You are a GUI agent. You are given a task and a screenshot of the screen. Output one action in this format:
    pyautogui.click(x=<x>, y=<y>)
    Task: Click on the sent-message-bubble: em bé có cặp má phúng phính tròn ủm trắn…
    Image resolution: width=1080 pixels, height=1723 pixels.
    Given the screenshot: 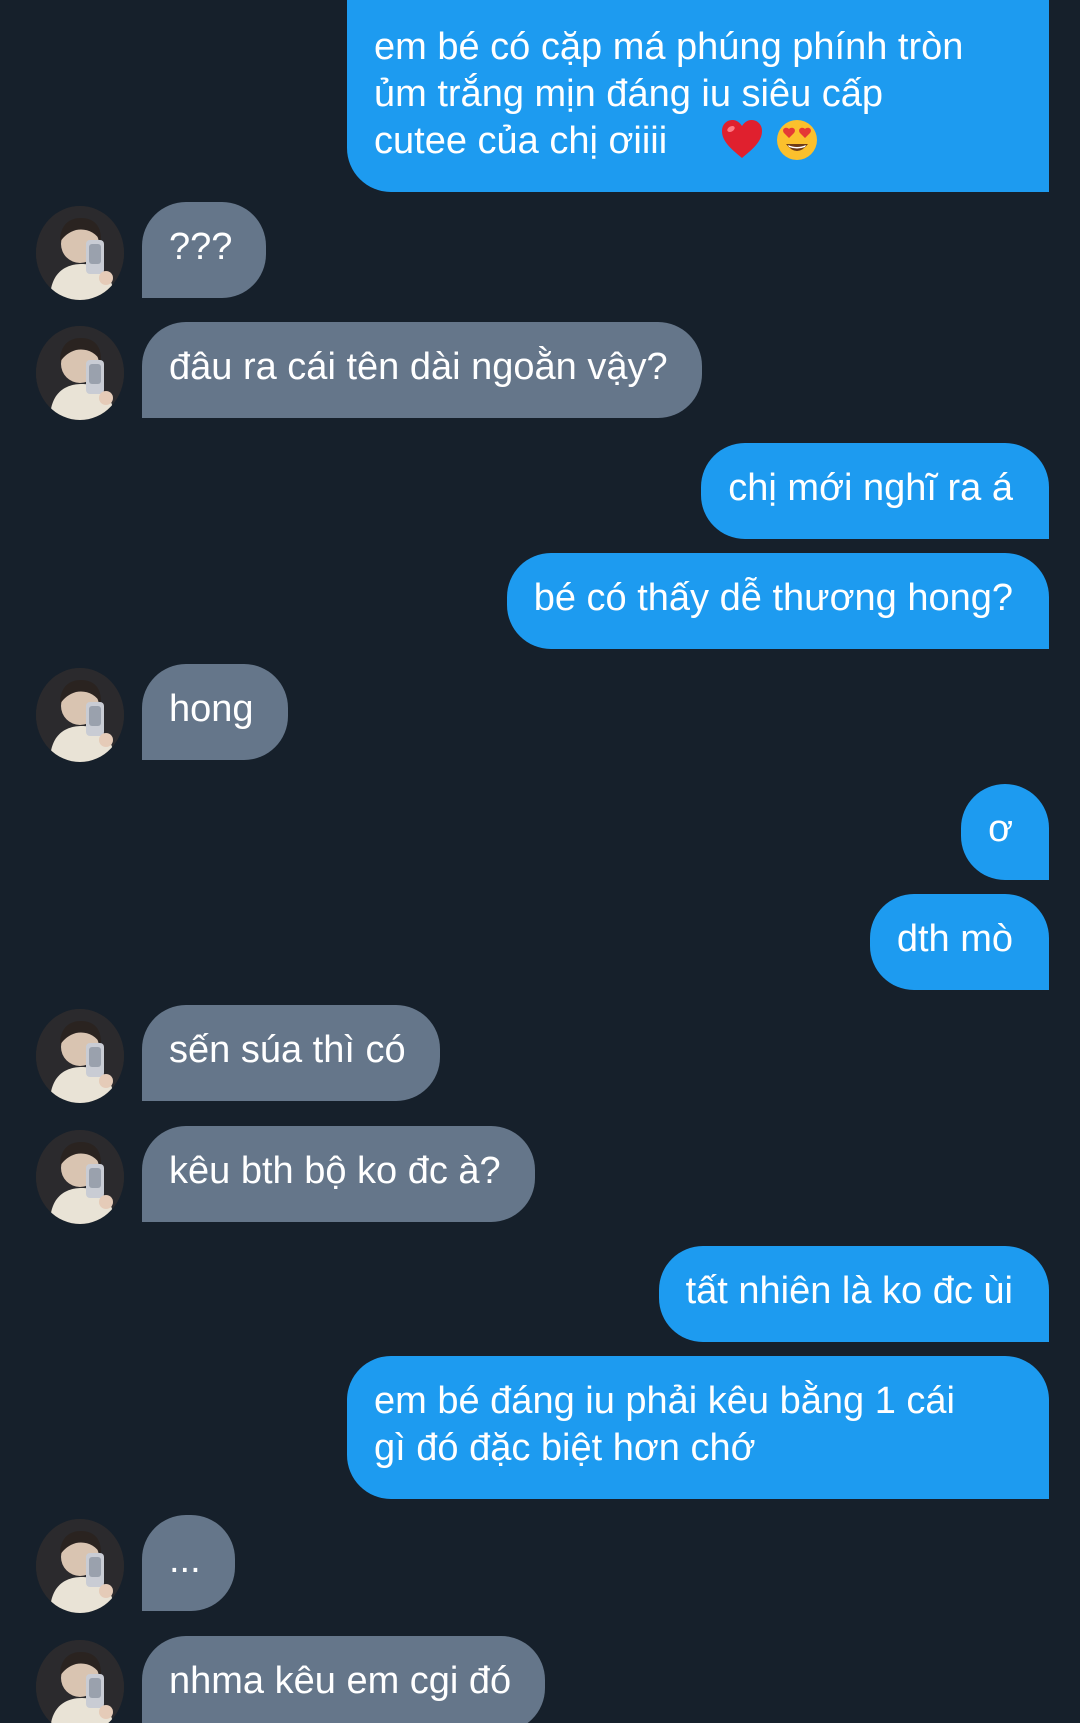 What is the action you would take?
    pyautogui.click(x=698, y=96)
    